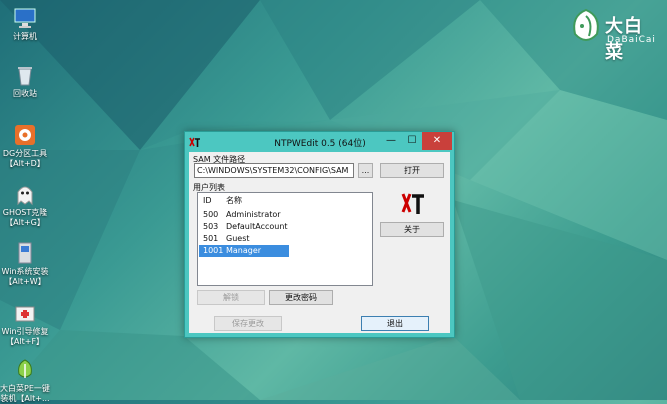  I want to click on save-changes-button: 保存更改, so click(248, 323).